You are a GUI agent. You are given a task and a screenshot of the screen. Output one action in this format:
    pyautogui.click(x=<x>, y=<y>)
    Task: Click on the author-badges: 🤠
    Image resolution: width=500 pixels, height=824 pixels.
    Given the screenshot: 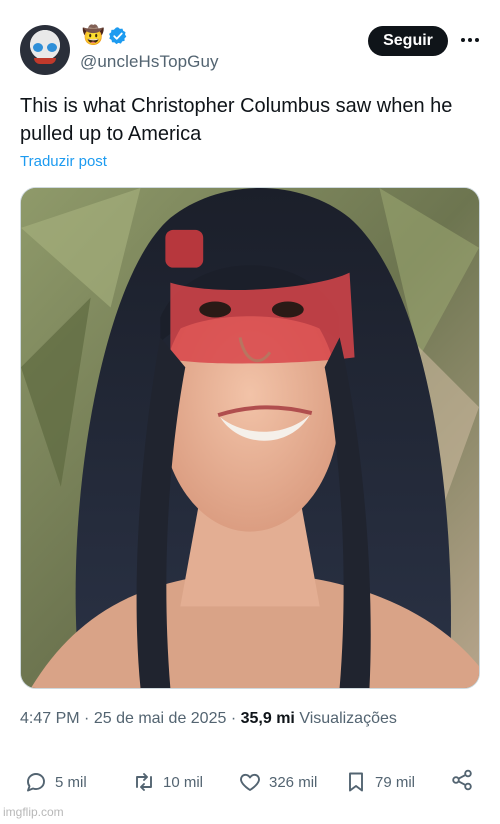 What is the action you would take?
    pyautogui.click(x=105, y=36)
    